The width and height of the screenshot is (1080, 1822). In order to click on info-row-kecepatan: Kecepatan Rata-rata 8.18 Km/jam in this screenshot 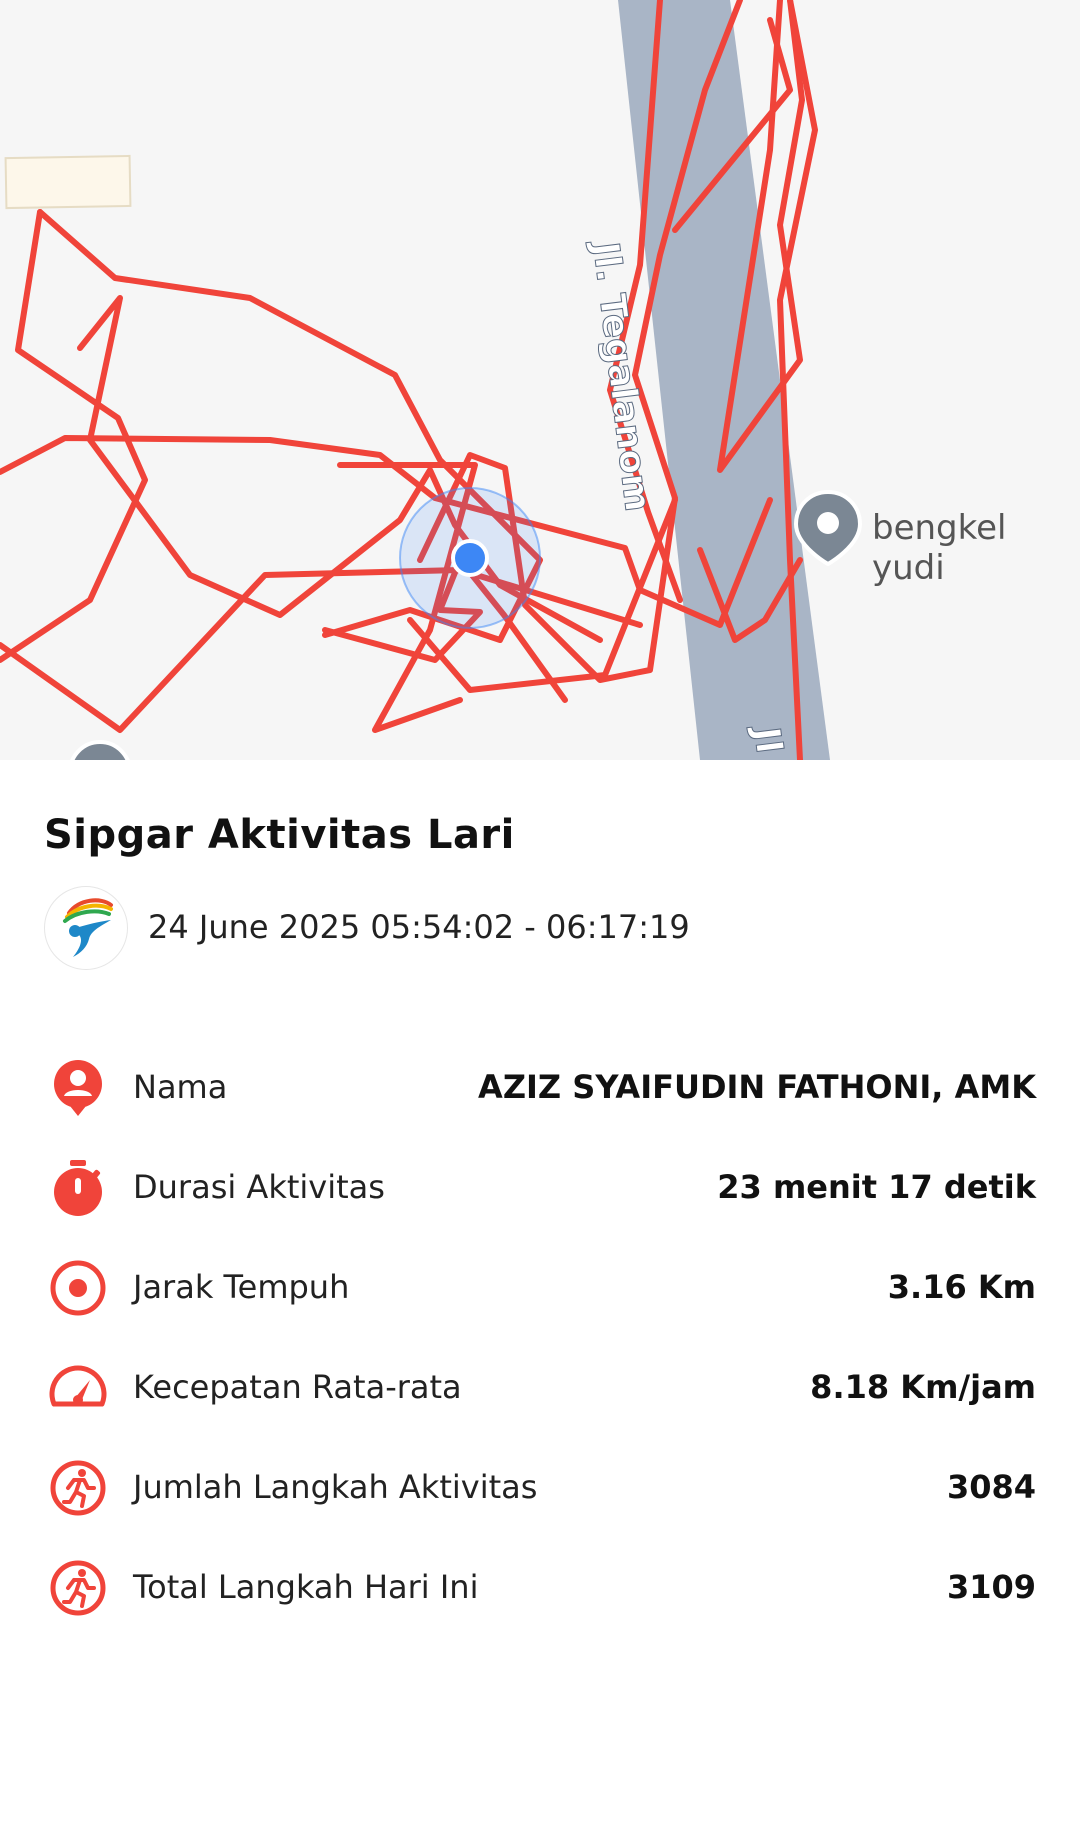, I will do `click(540, 1390)`.